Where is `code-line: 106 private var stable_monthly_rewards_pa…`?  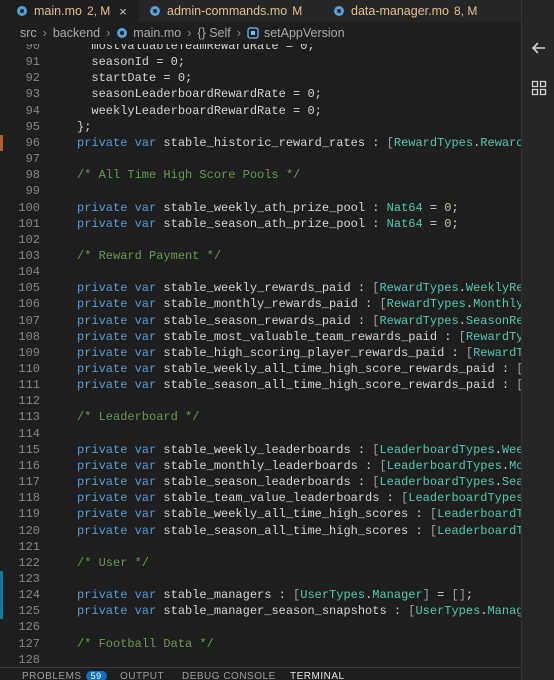 code-line: 106 private var stable_monthly_rewards_pa… is located at coordinates (260, 304).